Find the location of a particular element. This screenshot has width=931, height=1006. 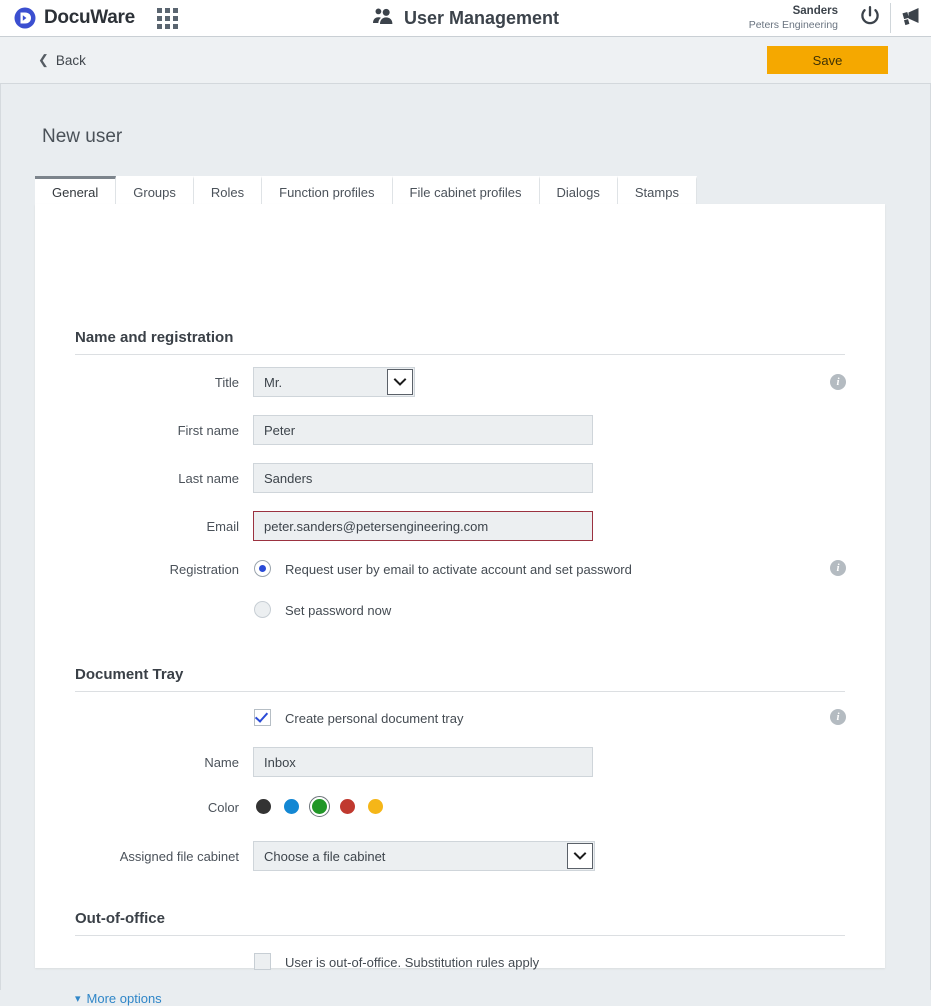

tab-function-profiles: Function profiles is located at coordinates (327, 191).